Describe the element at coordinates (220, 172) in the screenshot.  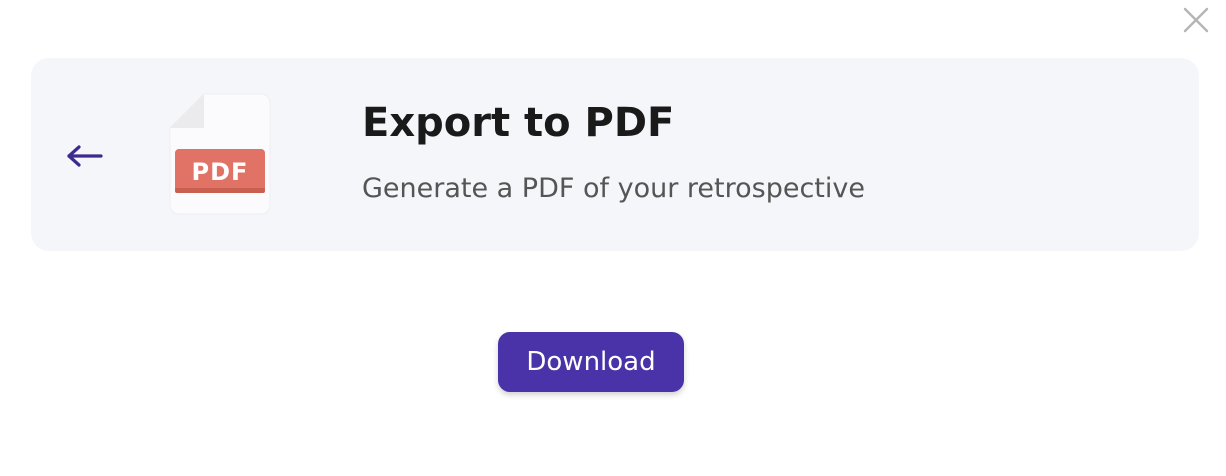
I see `pdf-file-icon-label: PDF` at that location.